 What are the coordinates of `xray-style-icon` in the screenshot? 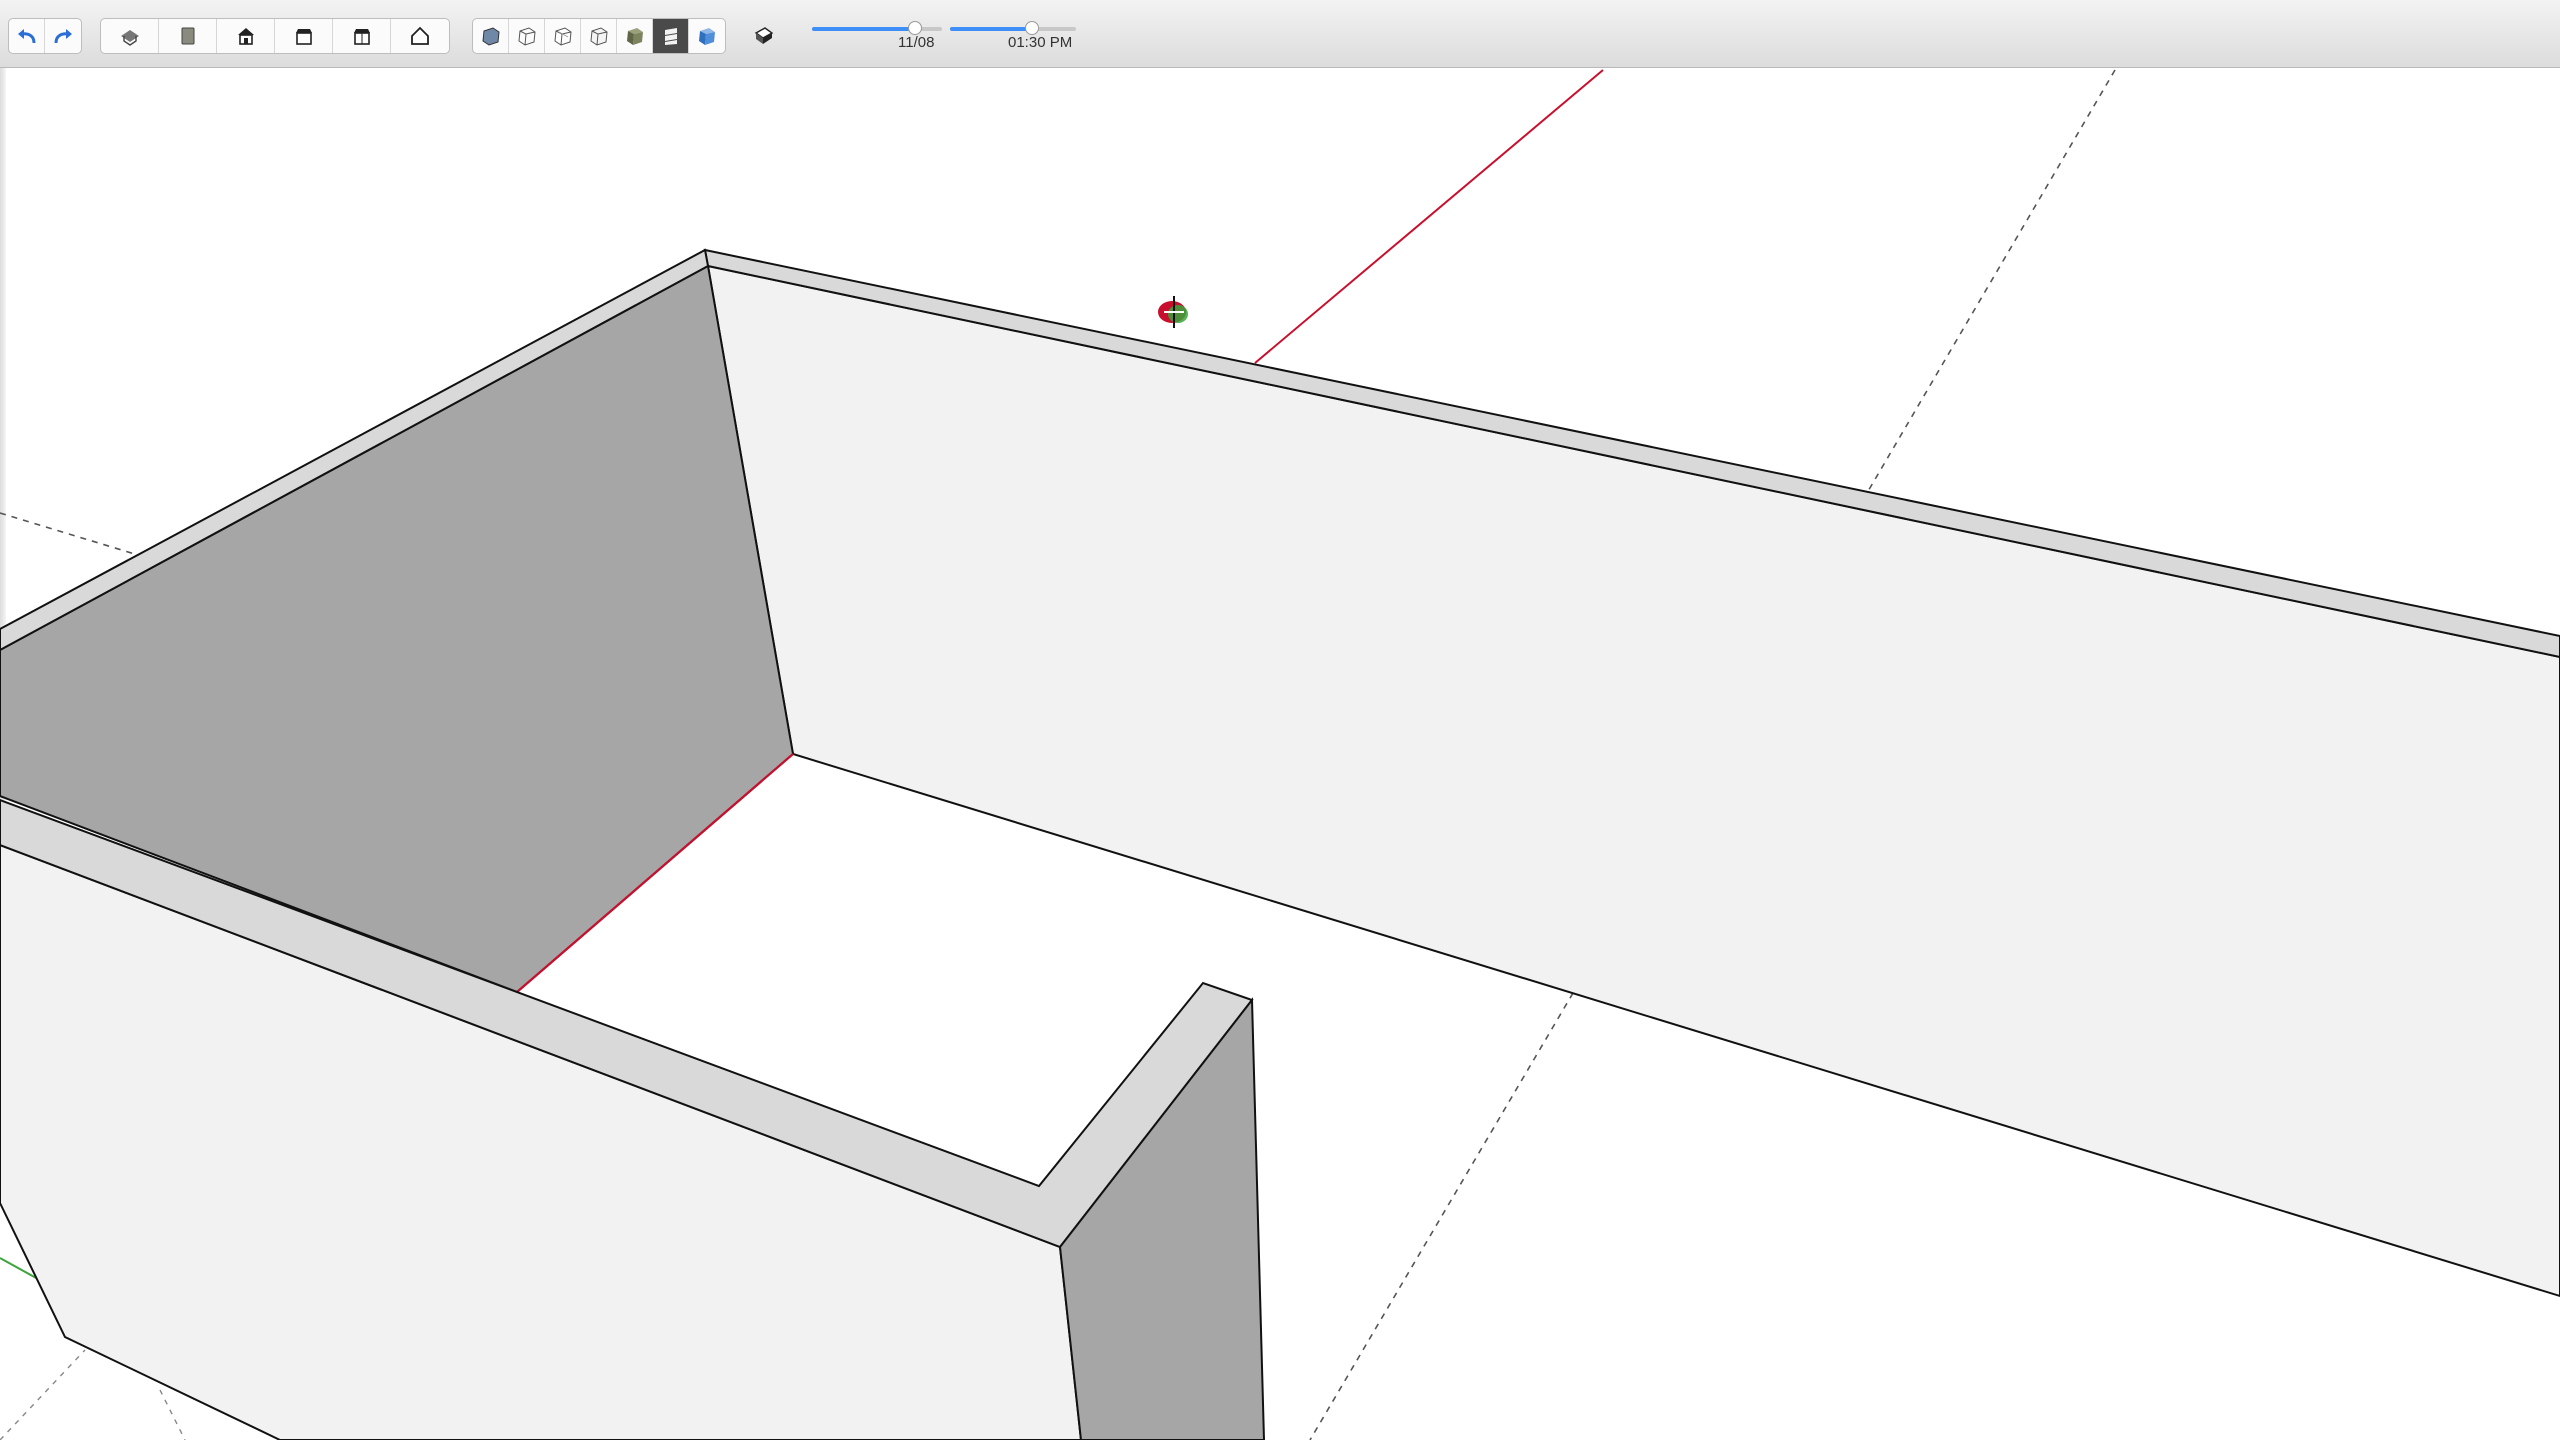 It's located at (490, 36).